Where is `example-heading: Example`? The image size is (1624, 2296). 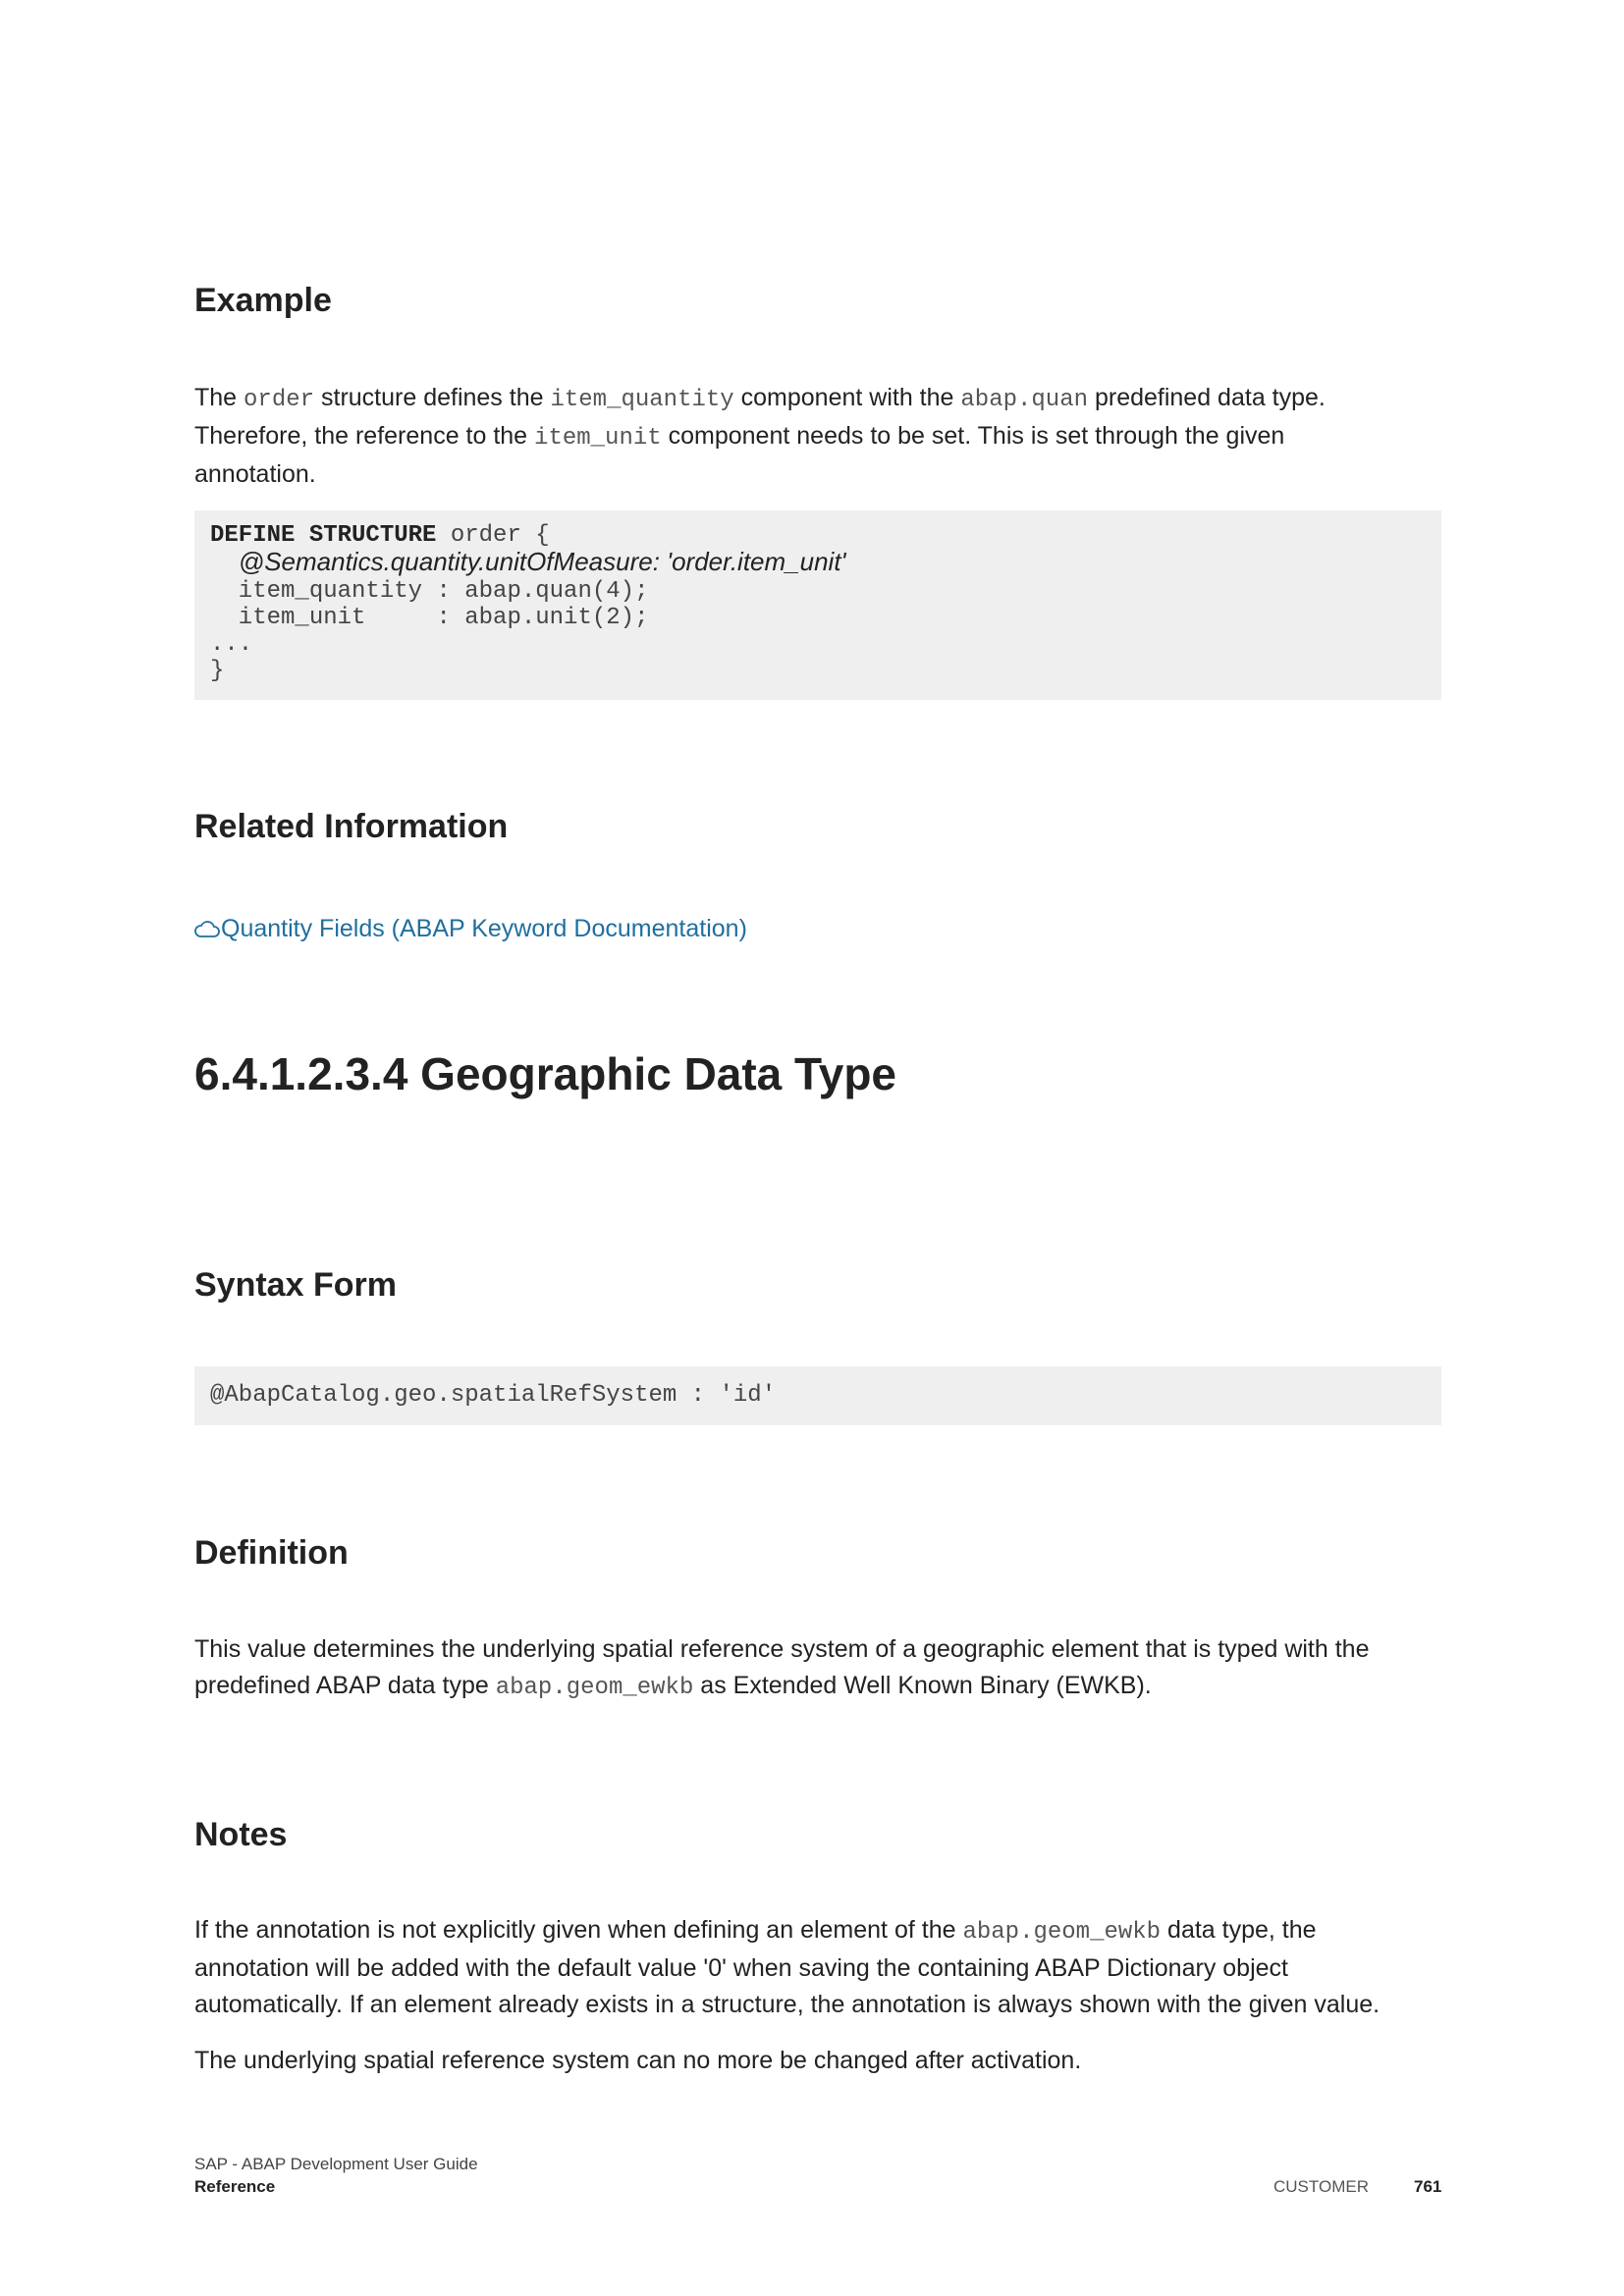
example-heading: Example is located at coordinates (263, 301).